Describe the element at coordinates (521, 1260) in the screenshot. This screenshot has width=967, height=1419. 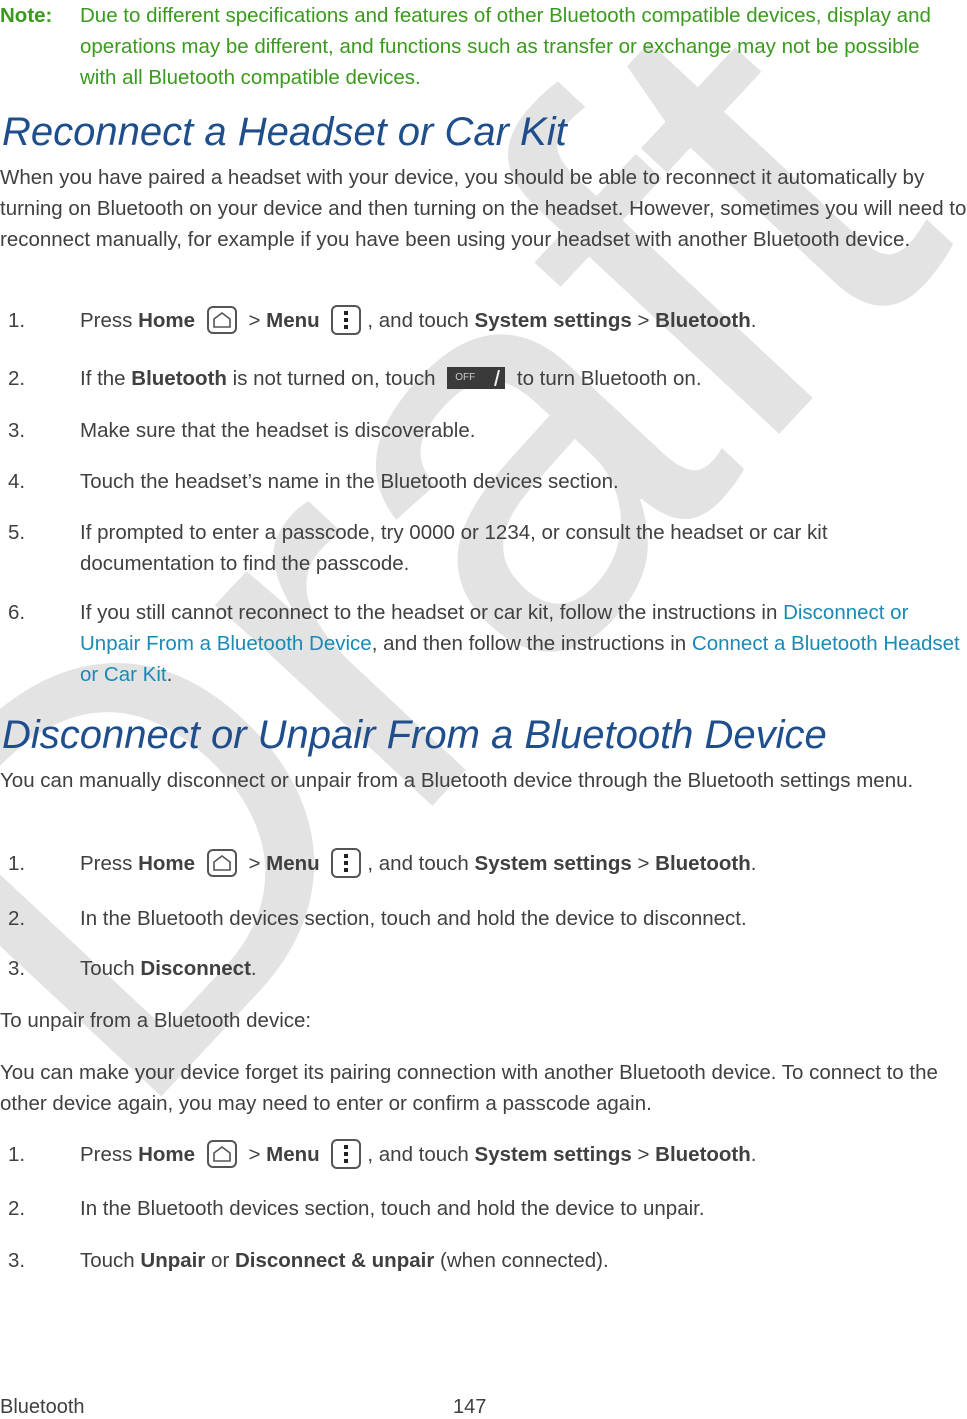
I see `step-text: (when connected).` at that location.